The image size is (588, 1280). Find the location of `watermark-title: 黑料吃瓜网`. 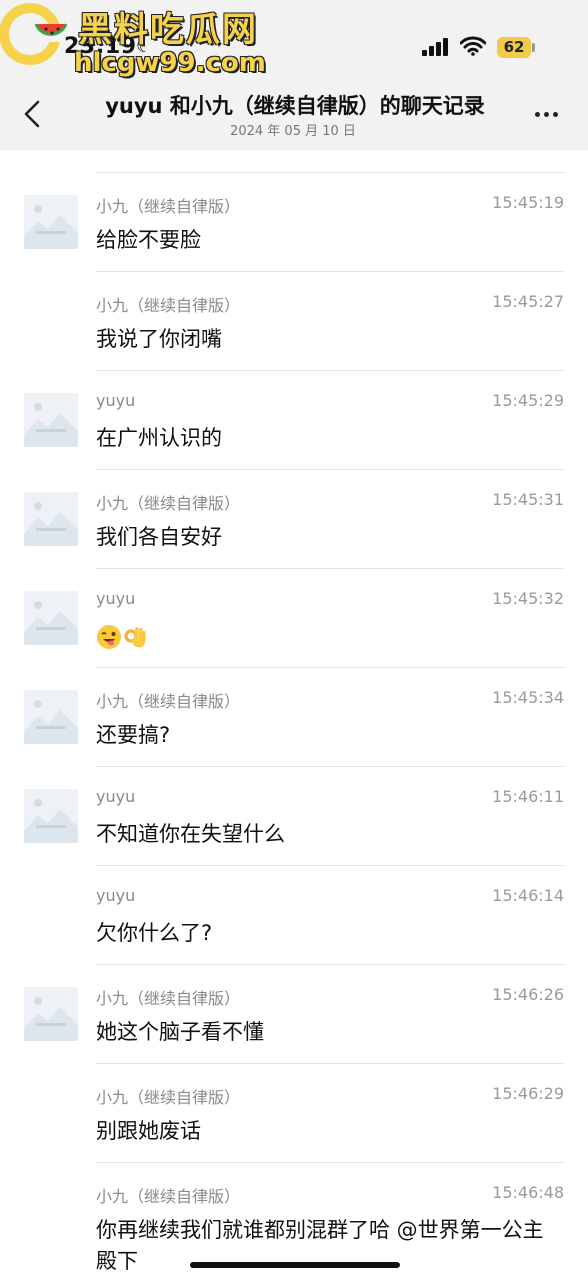

watermark-title: 黑料吃瓜网 is located at coordinates (168, 30).